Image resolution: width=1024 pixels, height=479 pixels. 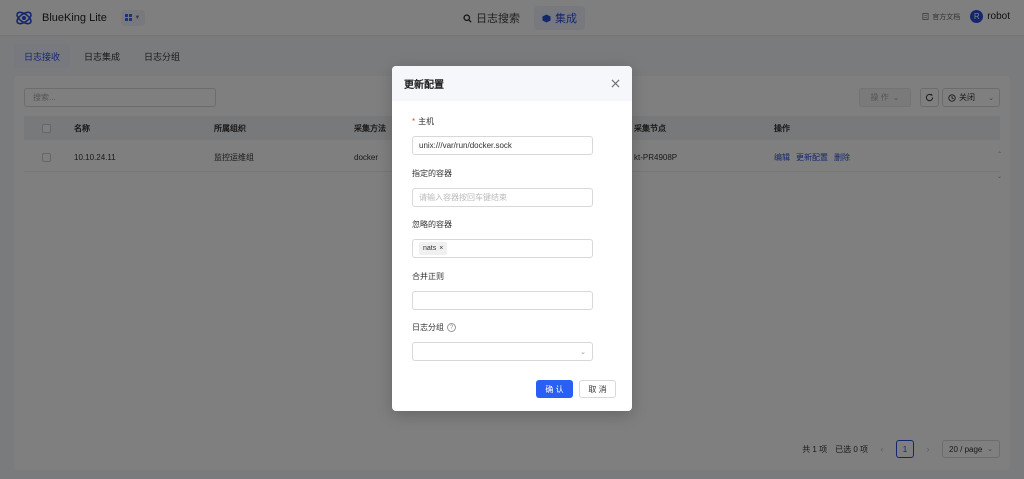 I want to click on help-icon: ?, so click(x=451, y=327).